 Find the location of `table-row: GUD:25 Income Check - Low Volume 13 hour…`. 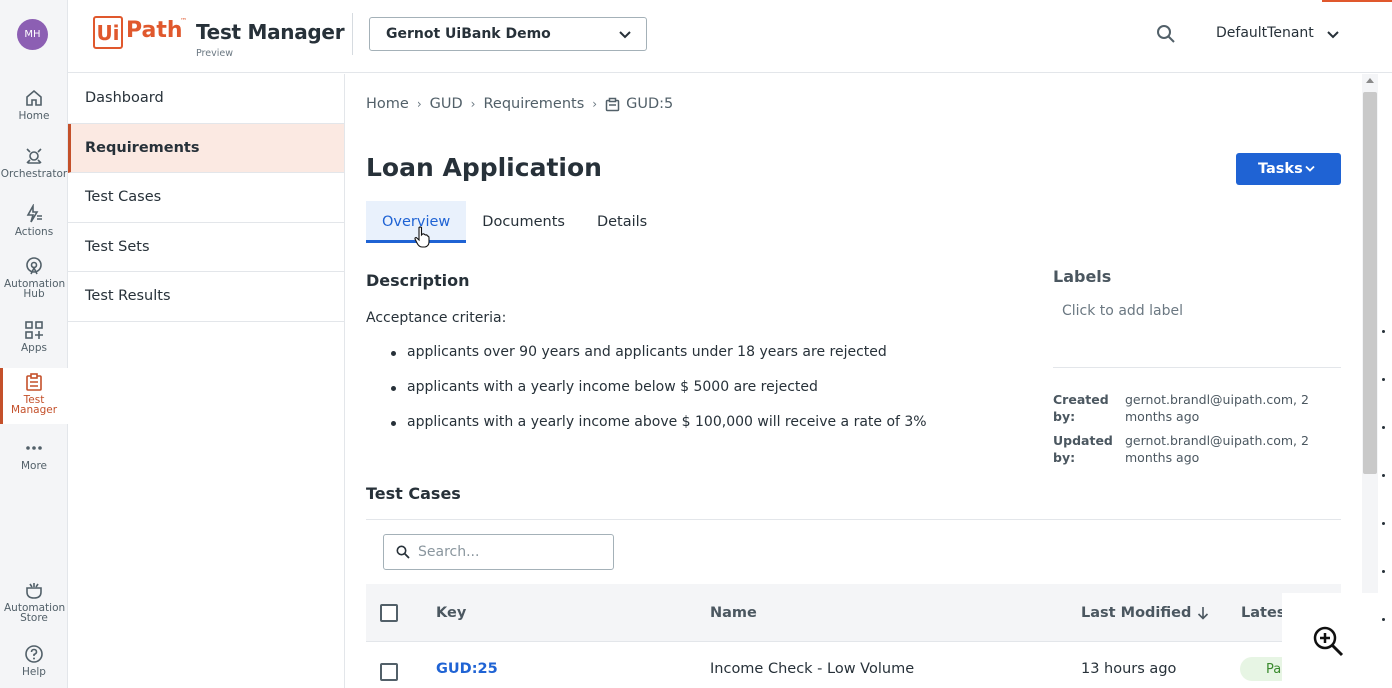

table-row: GUD:25 Income Check - Low Volume 13 hour… is located at coordinates (853, 665).